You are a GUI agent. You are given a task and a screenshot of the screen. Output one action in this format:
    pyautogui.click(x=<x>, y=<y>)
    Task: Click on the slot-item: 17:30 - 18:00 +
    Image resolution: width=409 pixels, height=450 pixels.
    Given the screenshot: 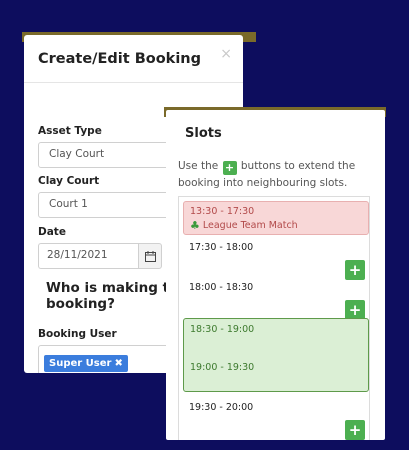 What is the action you would take?
    pyautogui.click(x=276, y=262)
    